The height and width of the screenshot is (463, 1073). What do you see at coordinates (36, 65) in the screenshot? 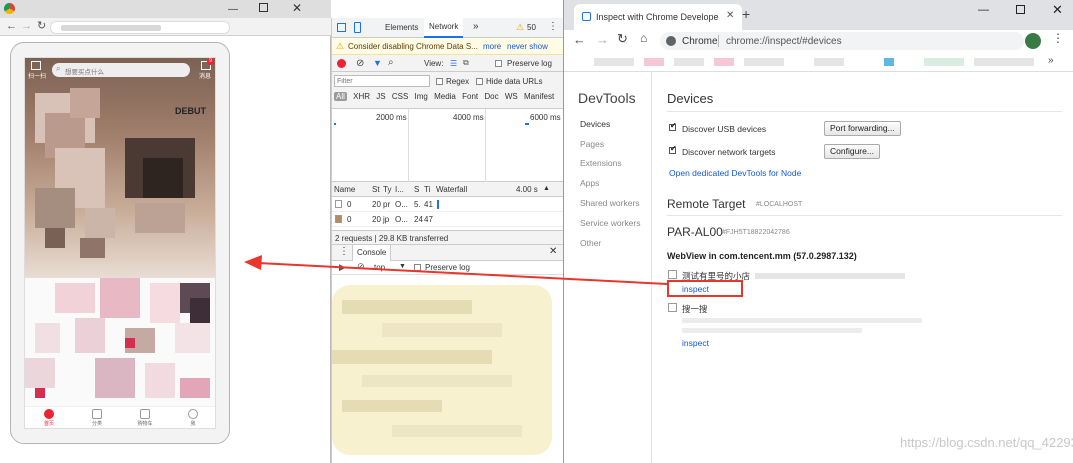
I see `scan-icon` at bounding box center [36, 65].